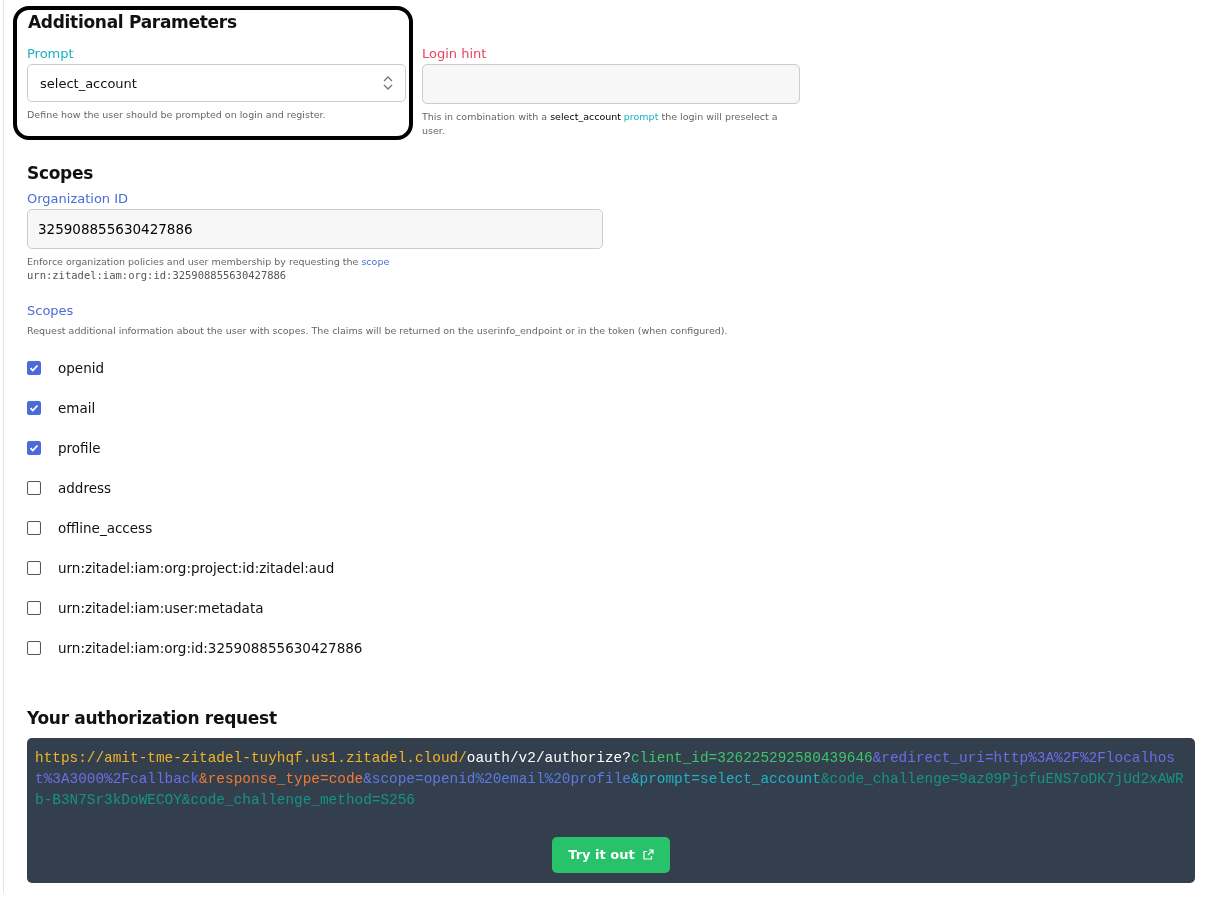 The height and width of the screenshot is (905, 1219). Describe the element at coordinates (105, 528) in the screenshot. I see `scope-label: offline_access` at that location.